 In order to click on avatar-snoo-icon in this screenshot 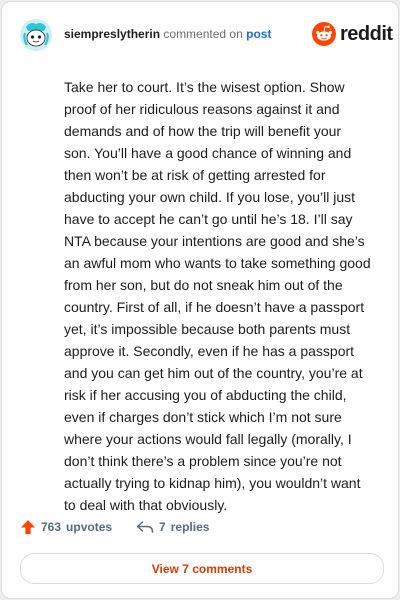, I will do `click(36, 35)`.